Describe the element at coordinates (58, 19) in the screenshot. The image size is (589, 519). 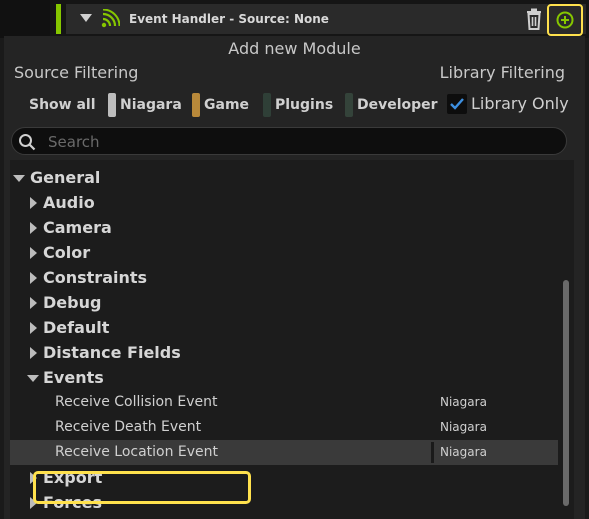
I see `stage-accent-bar` at that location.